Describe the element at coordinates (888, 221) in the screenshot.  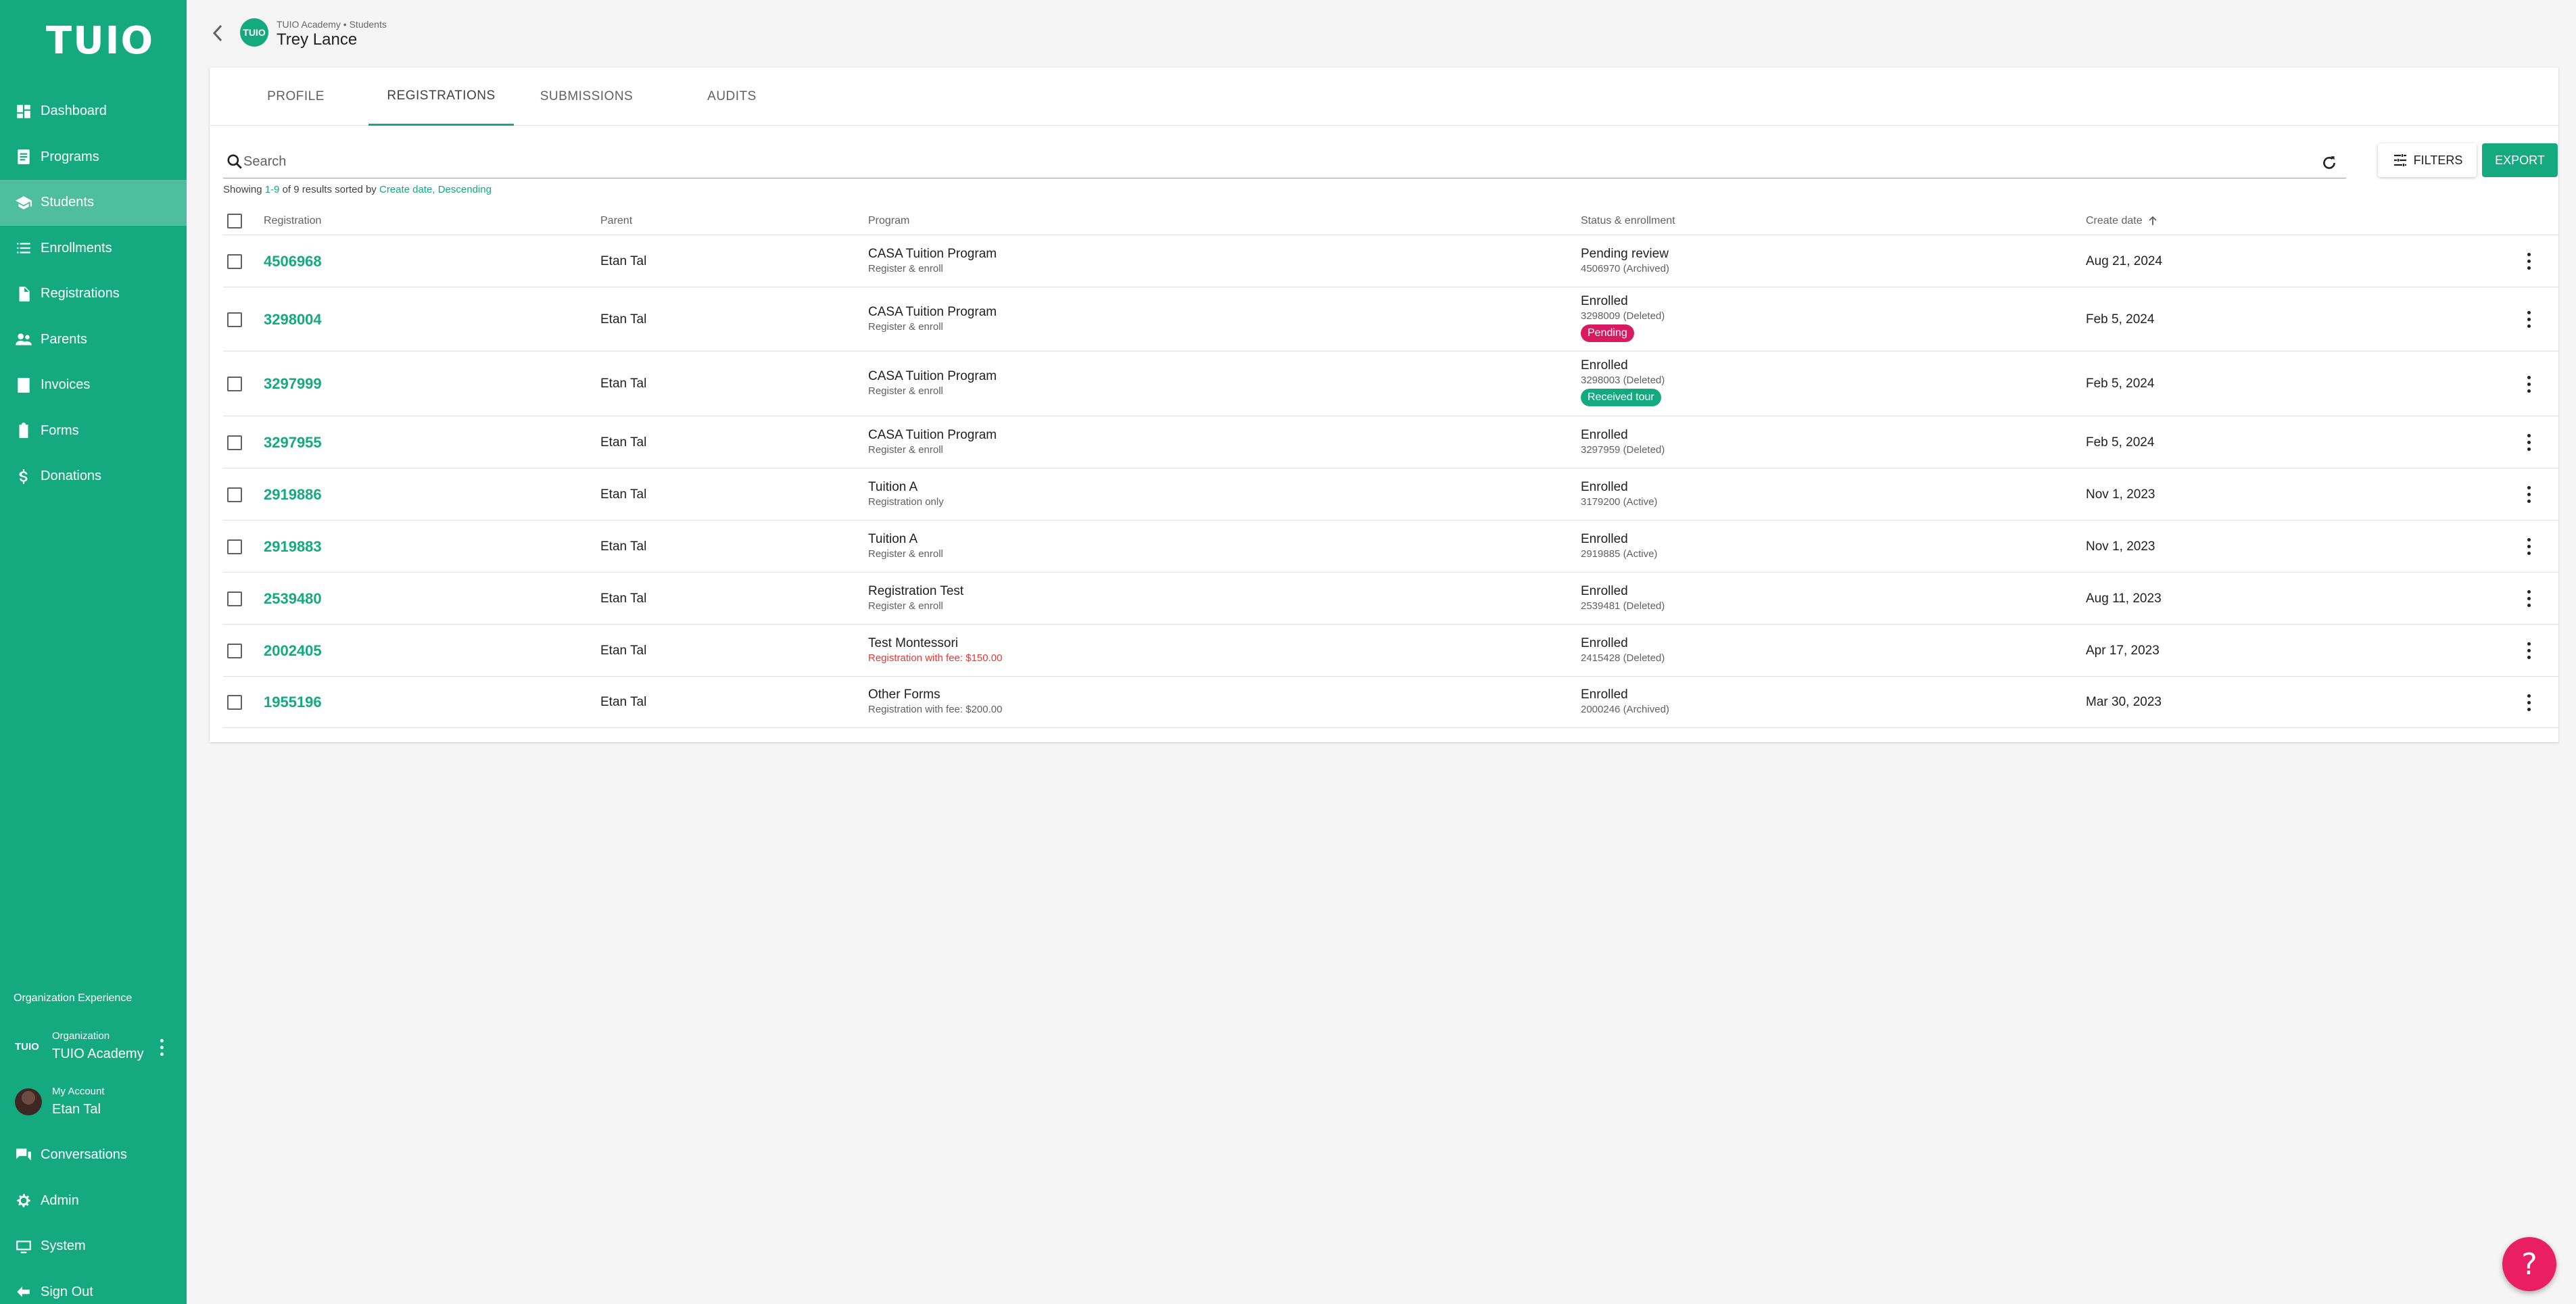
I see `column-program: Program` at that location.